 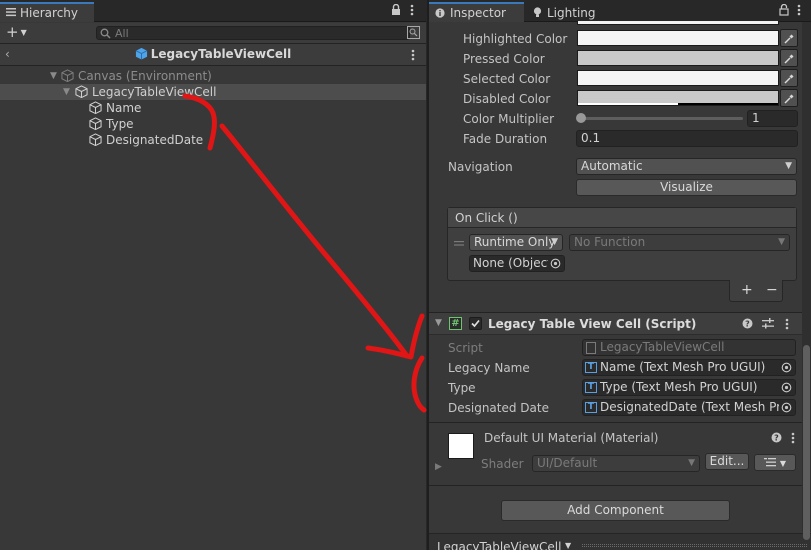 What do you see at coordinates (678, 38) in the screenshot?
I see `highlighted-color-swatch` at bounding box center [678, 38].